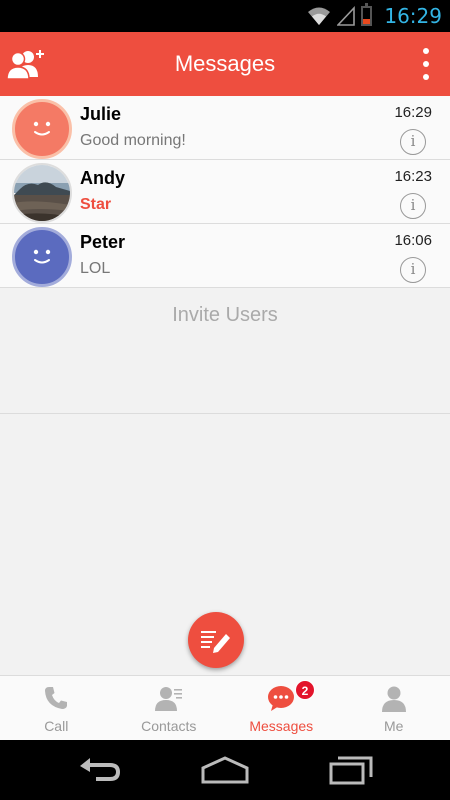 This screenshot has height=800, width=450. I want to click on overflow-menu-button, so click(426, 64).